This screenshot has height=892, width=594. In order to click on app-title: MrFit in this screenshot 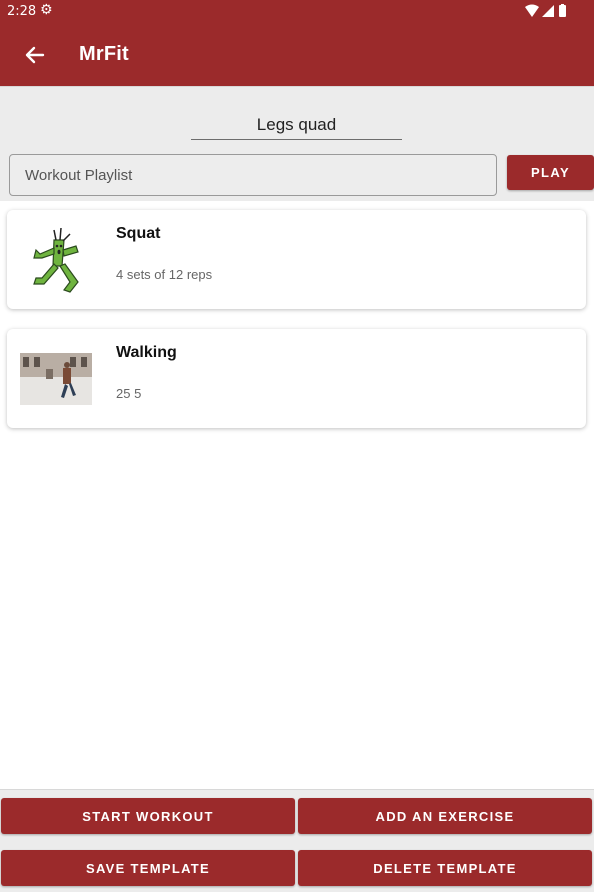, I will do `click(104, 54)`.